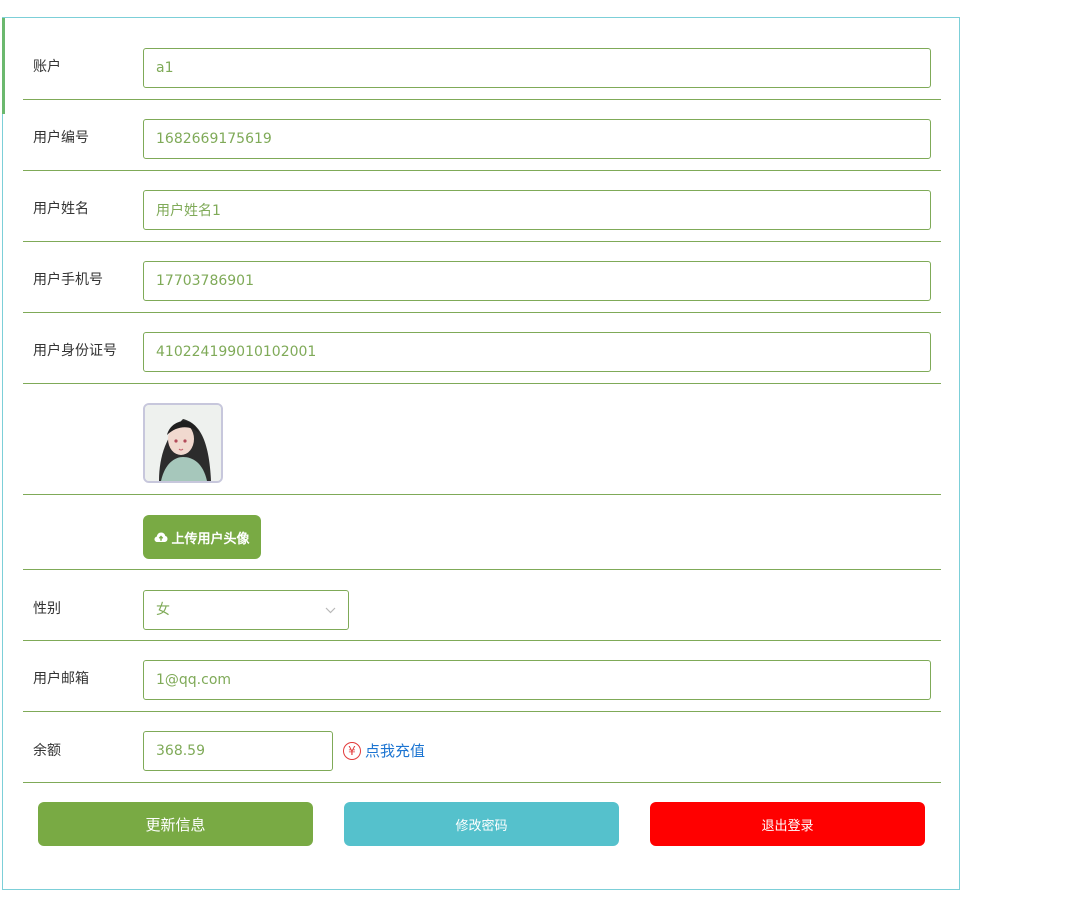 The image size is (1066, 920). What do you see at coordinates (47, 609) in the screenshot?
I see `gender-label: 性别` at bounding box center [47, 609].